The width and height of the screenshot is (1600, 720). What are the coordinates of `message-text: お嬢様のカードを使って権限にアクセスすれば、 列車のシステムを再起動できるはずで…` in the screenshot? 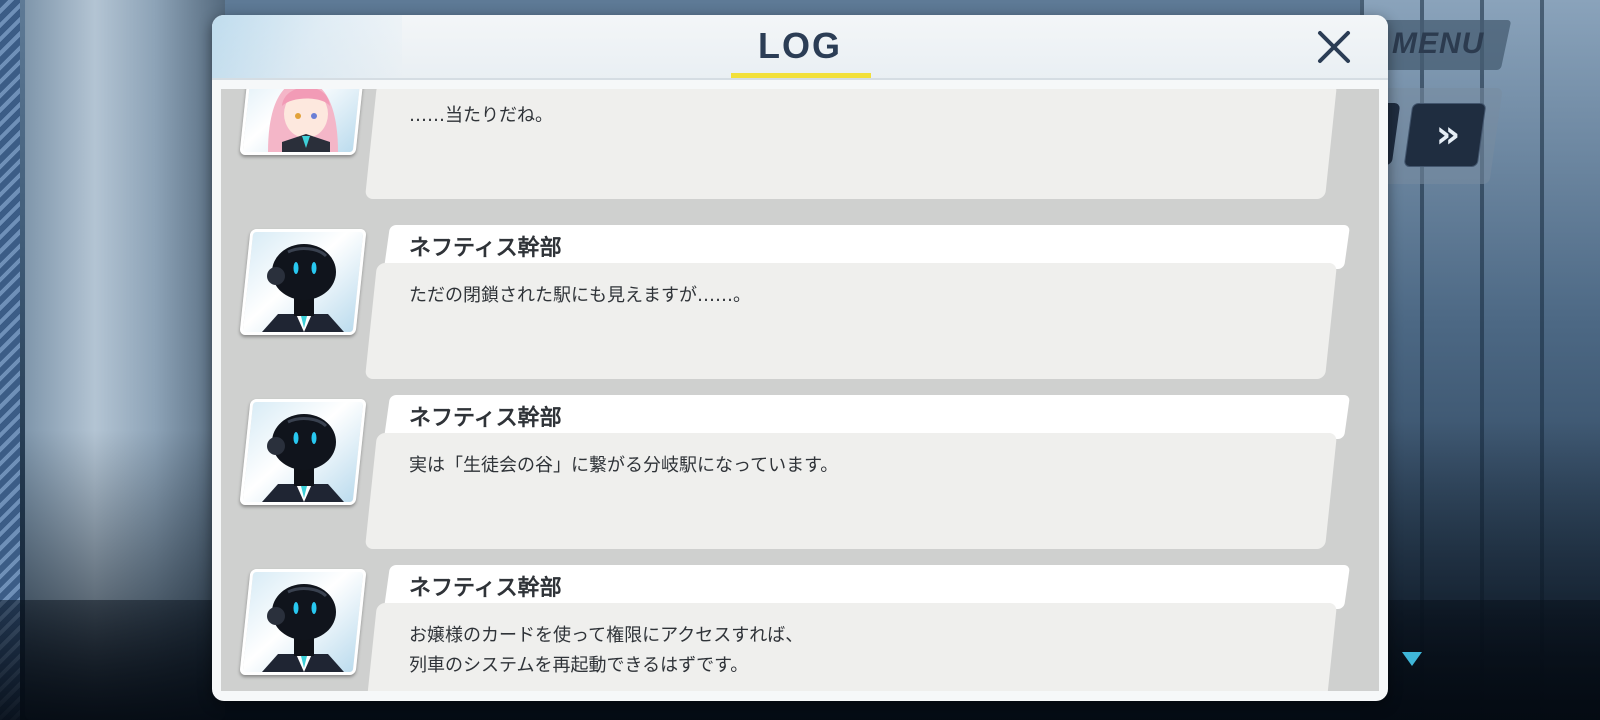 It's located at (606, 650).